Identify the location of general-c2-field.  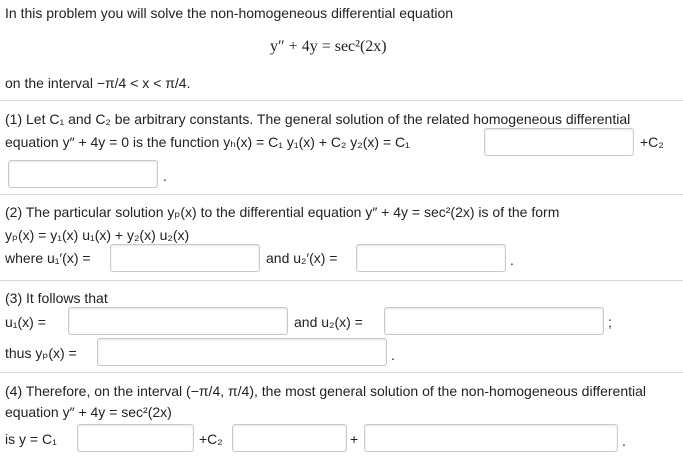
(289, 438).